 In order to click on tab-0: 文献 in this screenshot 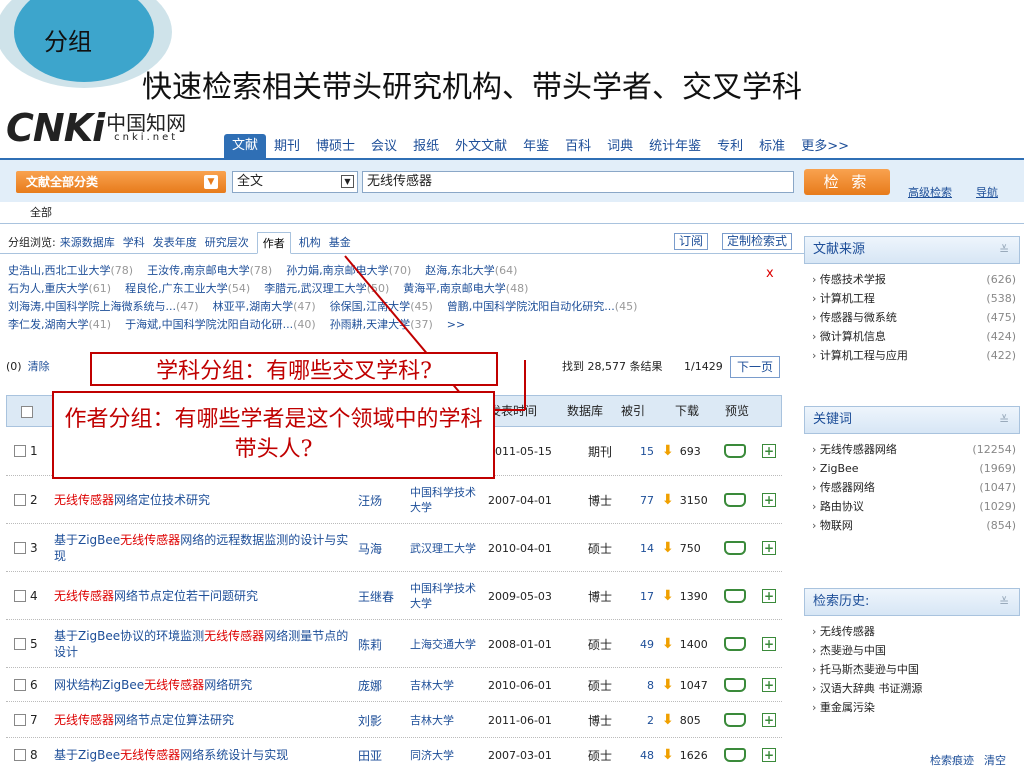, I will do `click(245, 146)`.